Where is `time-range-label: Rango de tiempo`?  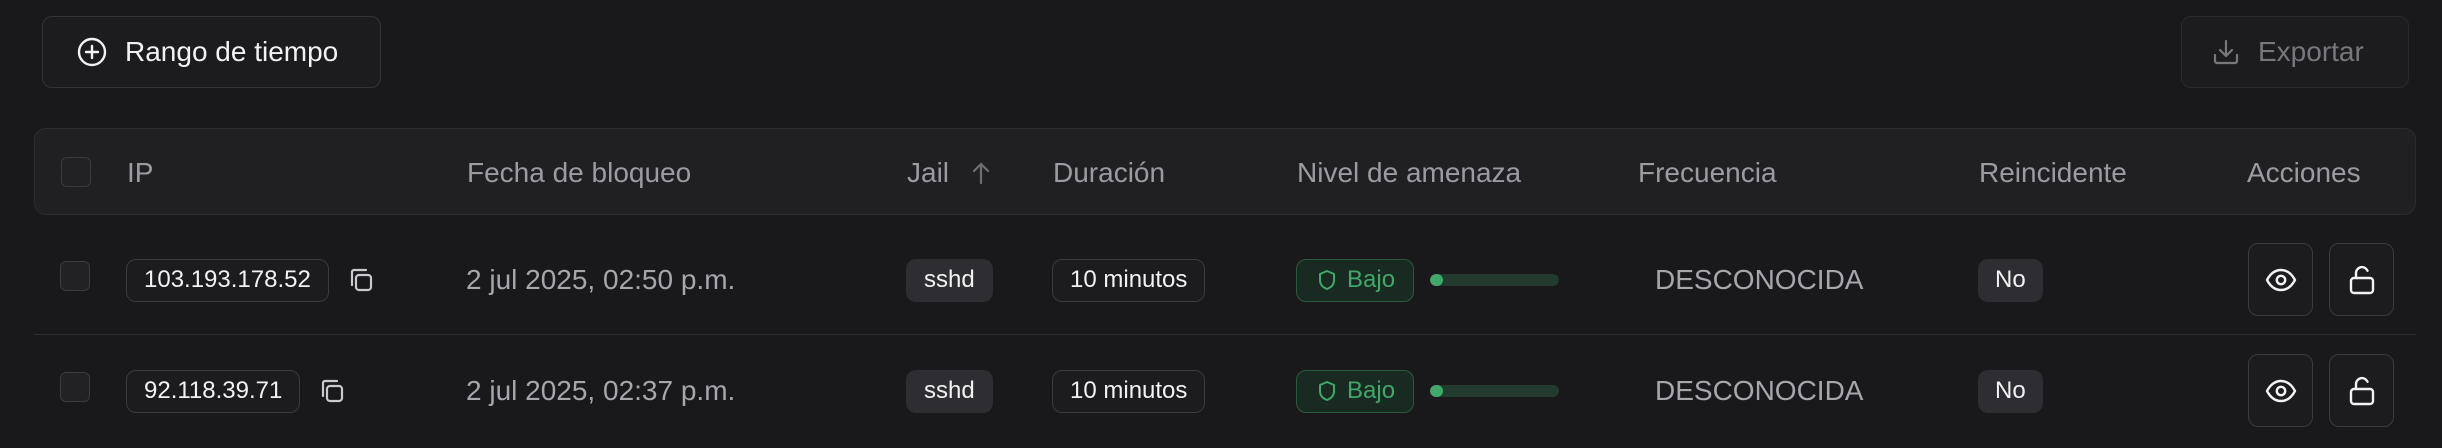 time-range-label: Rango de tiempo is located at coordinates (232, 51).